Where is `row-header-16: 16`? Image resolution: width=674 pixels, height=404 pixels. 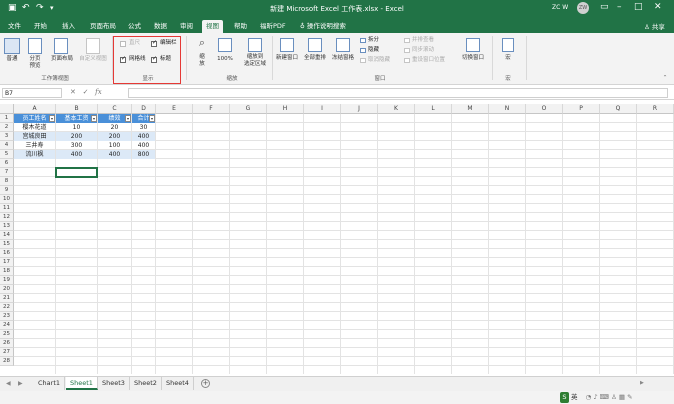
row-header-16: 16 is located at coordinates (7, 253).